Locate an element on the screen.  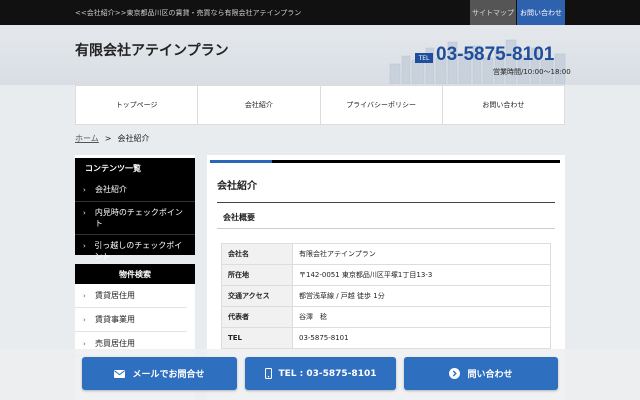
arrow-circle-right-icon is located at coordinates (455, 373).